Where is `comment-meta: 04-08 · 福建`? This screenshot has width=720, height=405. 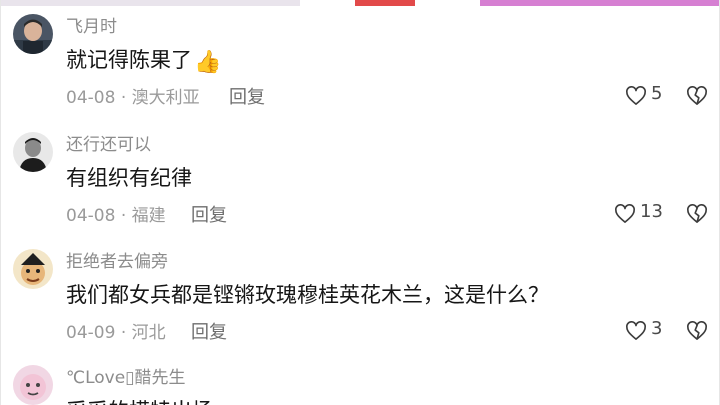
comment-meta: 04-08 · 福建 is located at coordinates (116, 213).